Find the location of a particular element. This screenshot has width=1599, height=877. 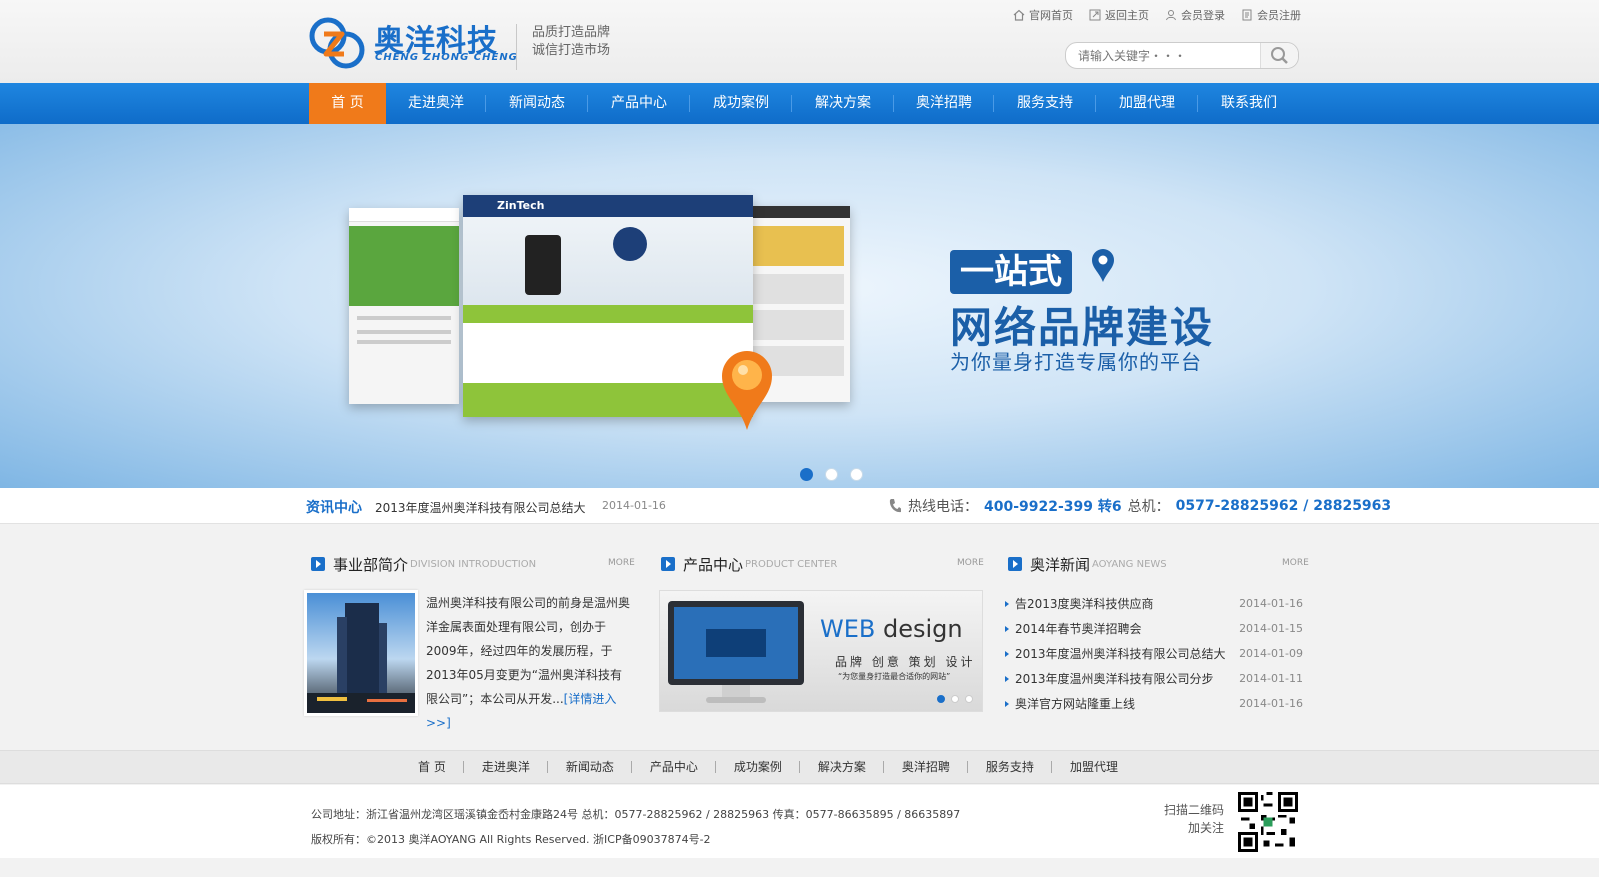

nav-label: 服务支持 is located at coordinates (1045, 103).